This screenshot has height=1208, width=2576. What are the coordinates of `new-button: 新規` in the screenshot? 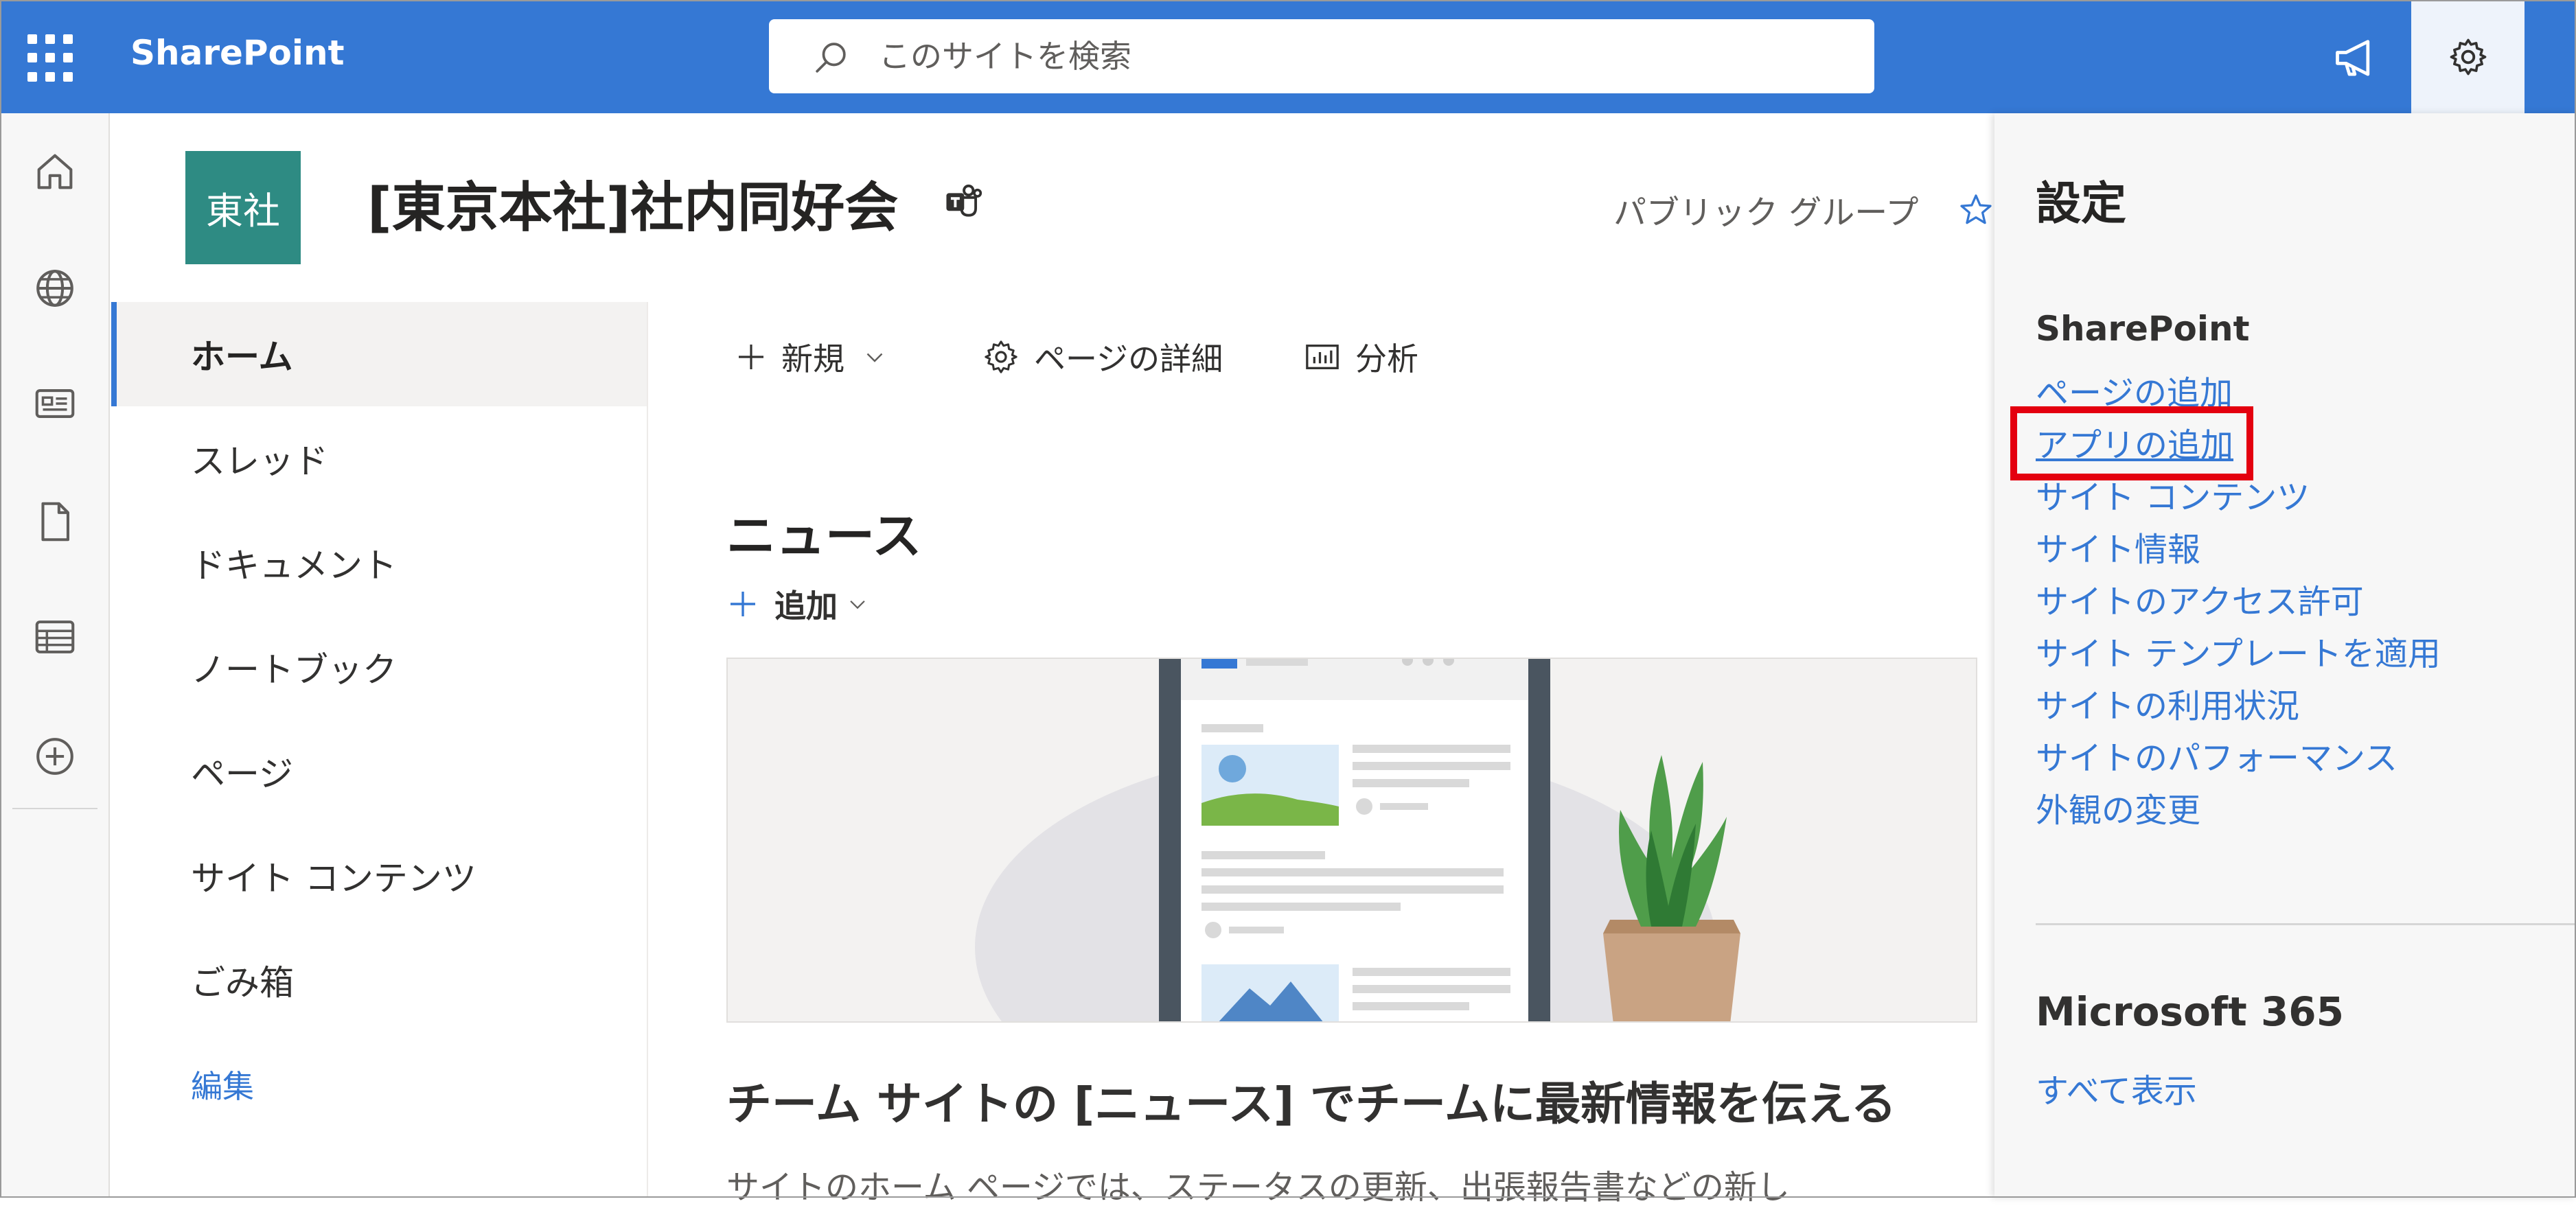 It's located at (818, 357).